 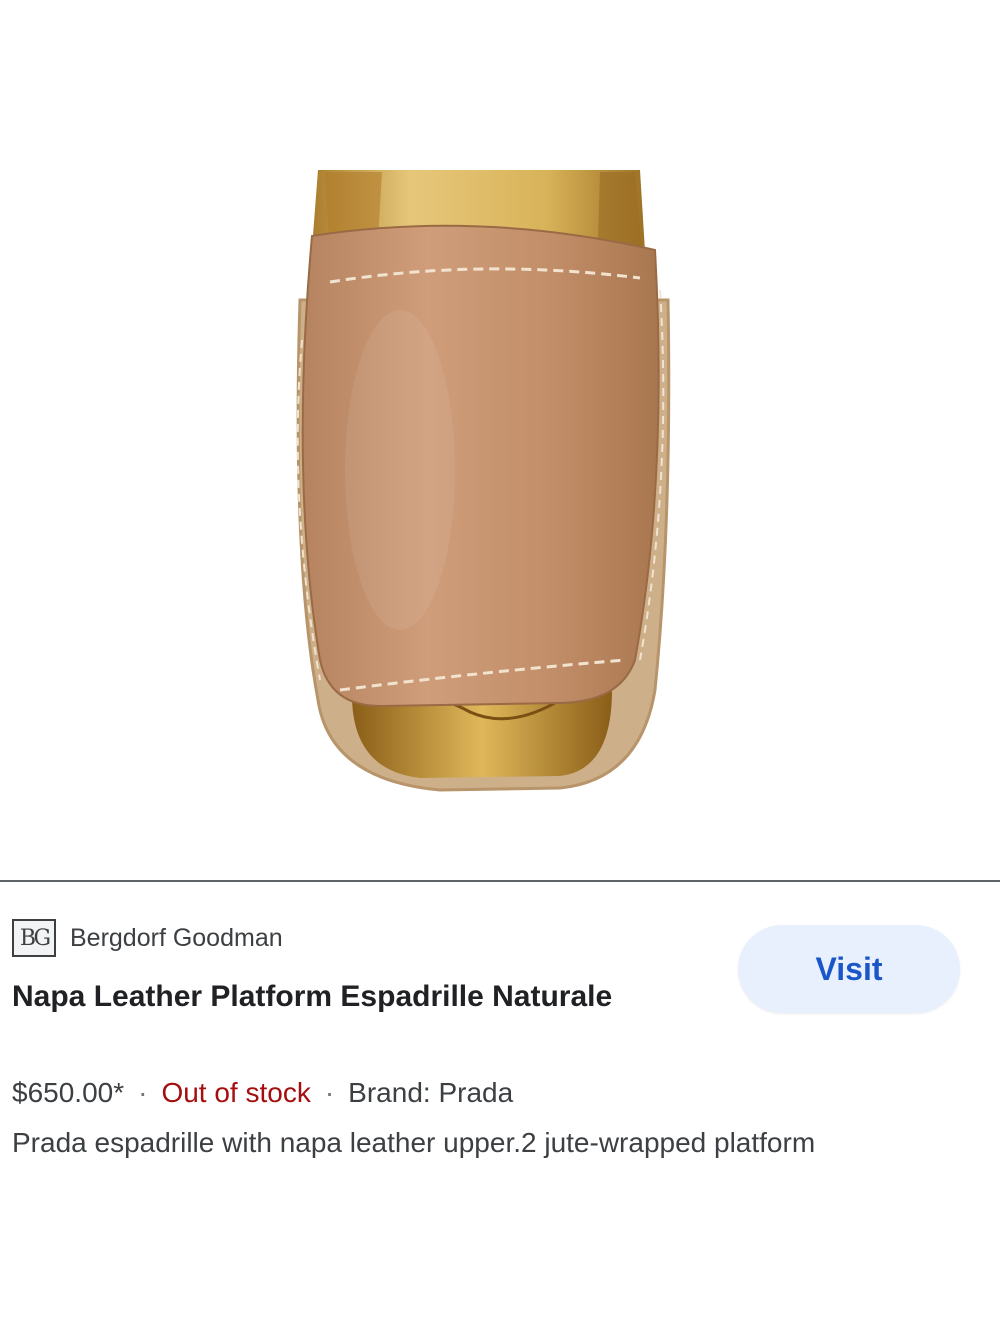 What do you see at coordinates (236, 1092) in the screenshot?
I see `stock-status: Out of stock` at bounding box center [236, 1092].